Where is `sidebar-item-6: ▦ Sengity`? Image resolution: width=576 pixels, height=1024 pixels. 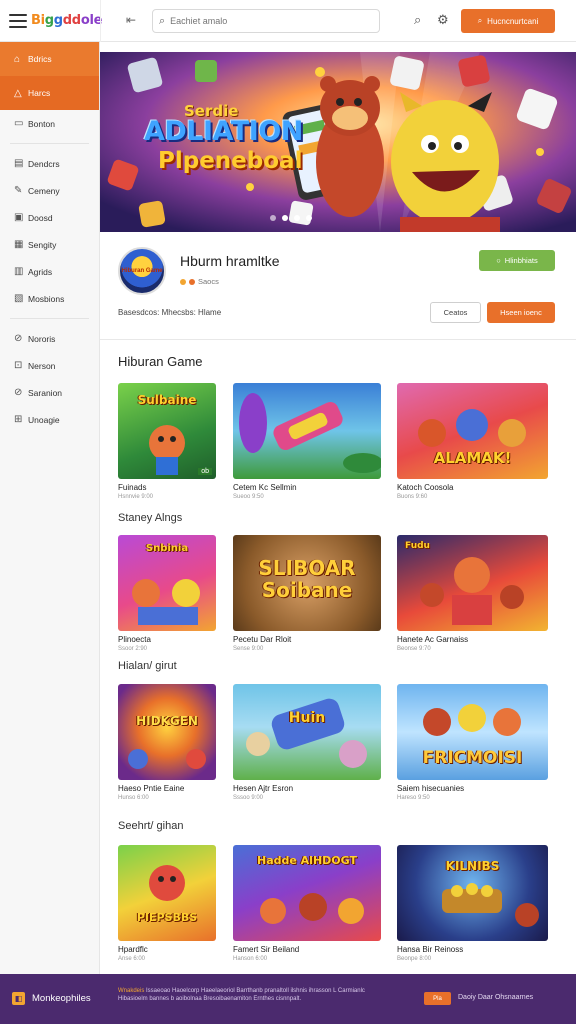 sidebar-item-6: ▦ Sengity is located at coordinates (49, 244).